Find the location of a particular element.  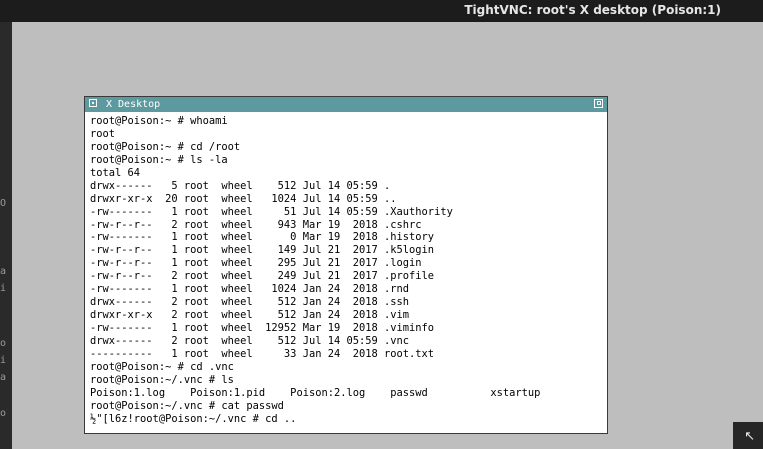

x-window-title: X Desktop is located at coordinates (133, 104).